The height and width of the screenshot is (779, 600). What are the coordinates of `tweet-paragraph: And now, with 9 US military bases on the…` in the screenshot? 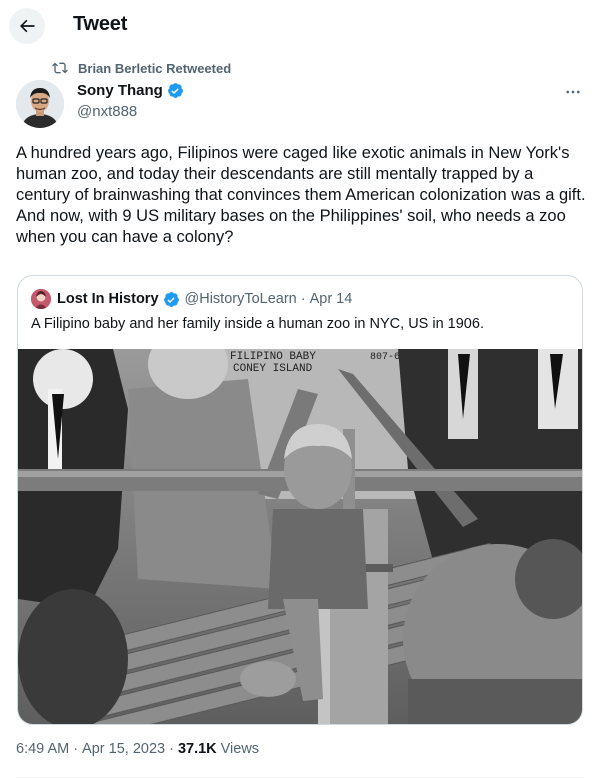 It's located at (291, 226).